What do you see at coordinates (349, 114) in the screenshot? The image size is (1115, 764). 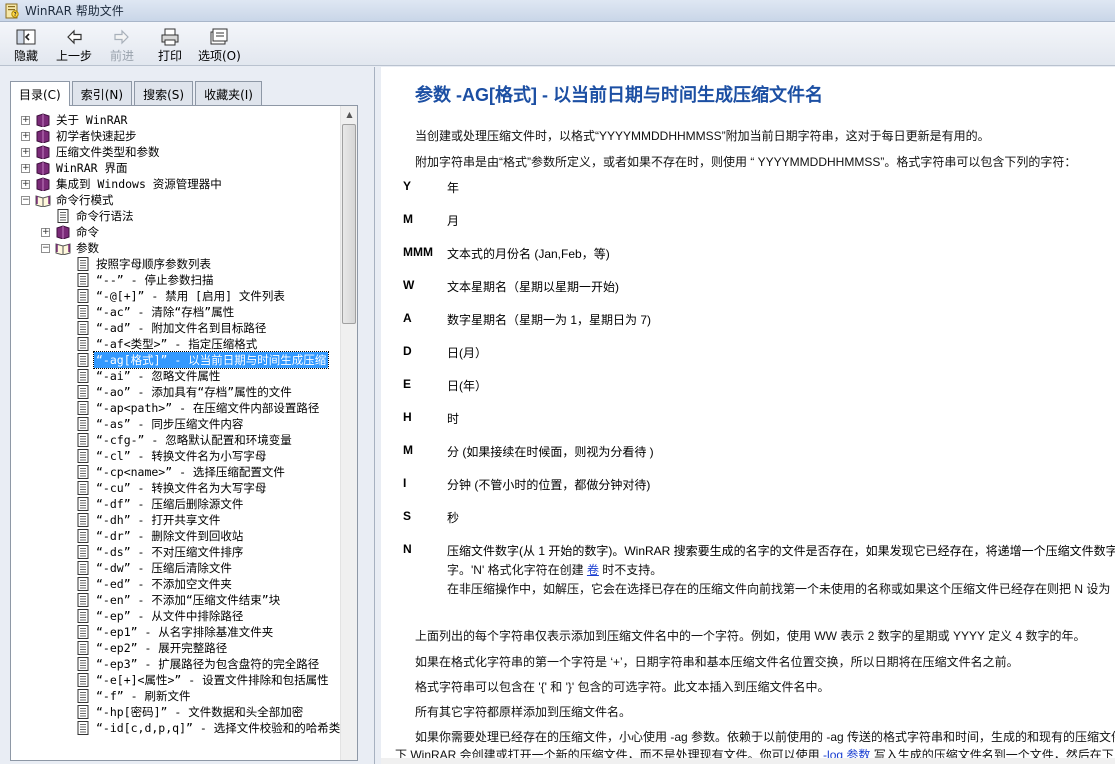 I see `scroll-up-arrow-icon: ▲` at bounding box center [349, 114].